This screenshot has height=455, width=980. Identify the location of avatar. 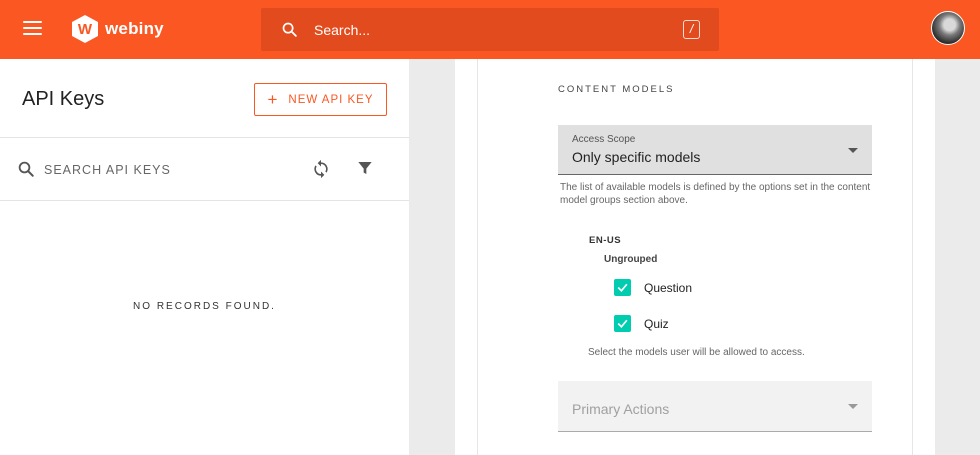
(948, 28).